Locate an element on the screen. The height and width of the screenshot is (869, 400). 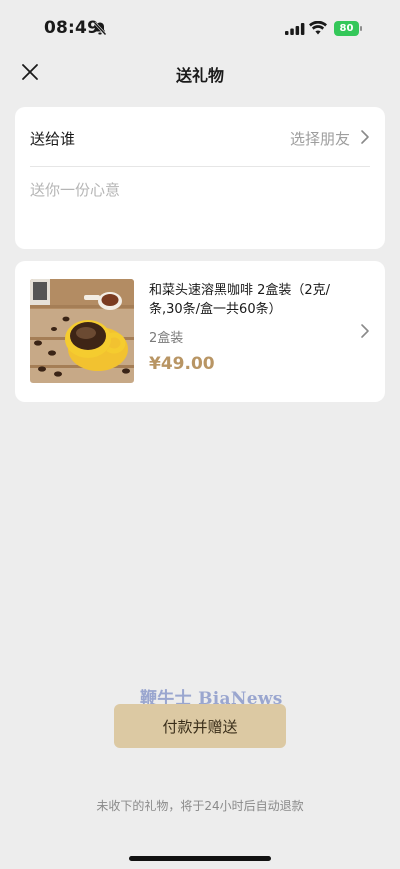
product-title: 和菜头速溶黑咖啡 2盒装（2克/条,30条/盒一共60条） is located at coordinates (240, 300).